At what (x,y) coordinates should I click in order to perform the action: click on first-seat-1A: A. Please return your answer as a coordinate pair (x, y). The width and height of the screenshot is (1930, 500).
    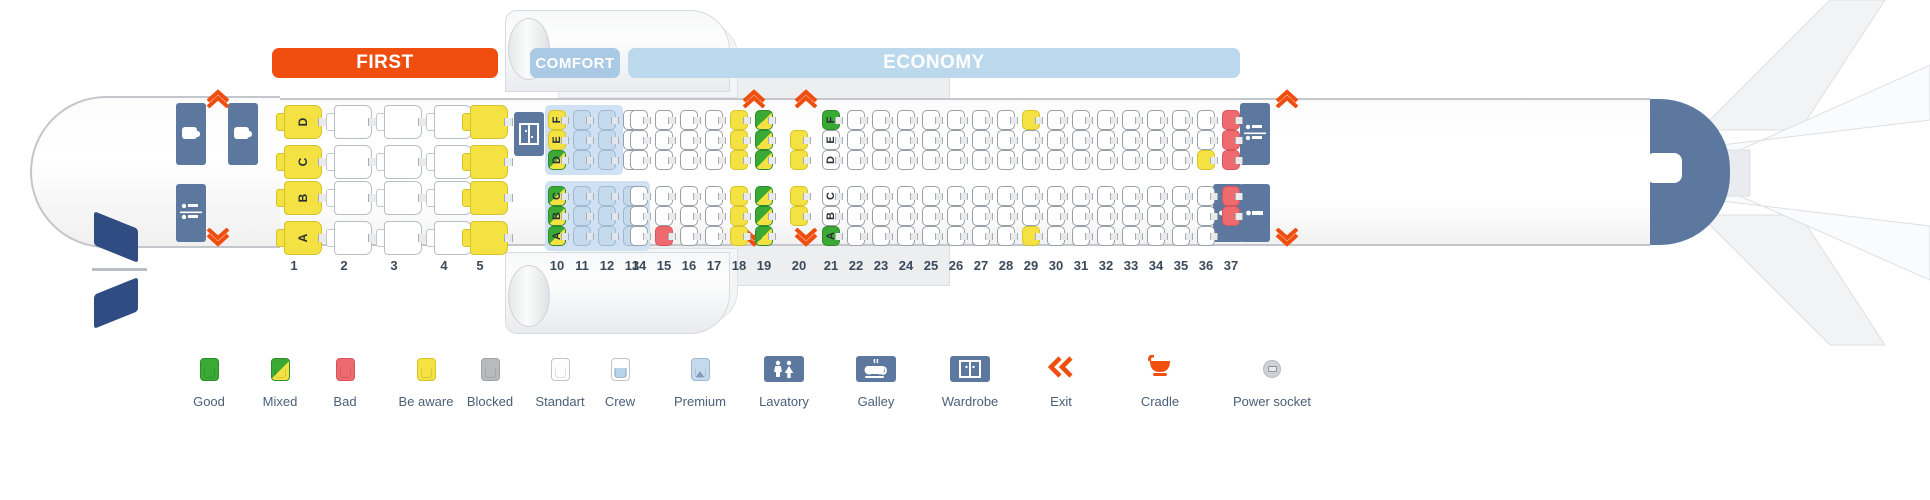
    Looking at the image, I should click on (301, 238).